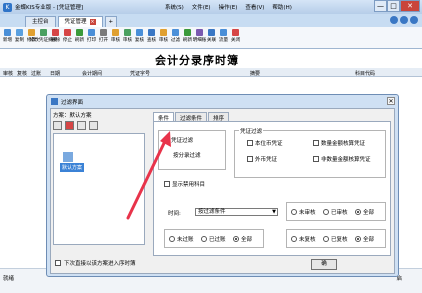 The image size is (422, 293). What do you see at coordinates (148, 175) in the screenshot?
I see `annotation-arrow-icon` at bounding box center [148, 175].